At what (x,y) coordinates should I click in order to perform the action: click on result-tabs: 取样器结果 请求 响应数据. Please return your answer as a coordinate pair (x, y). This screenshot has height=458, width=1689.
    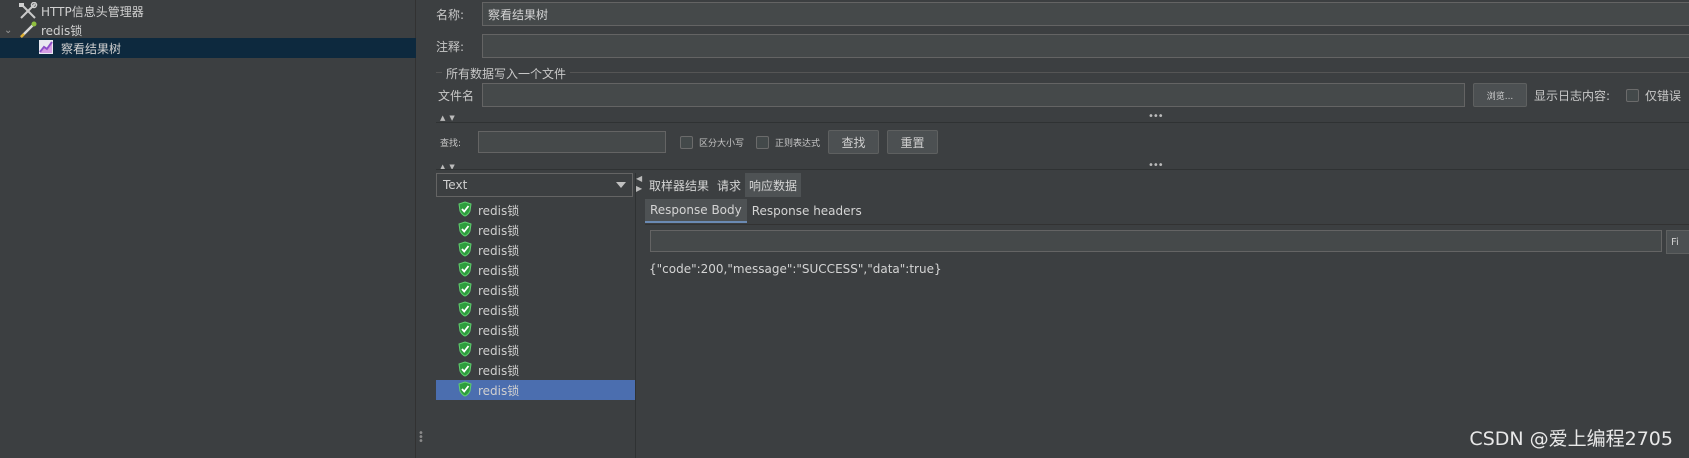
    Looking at the image, I should click on (723, 185).